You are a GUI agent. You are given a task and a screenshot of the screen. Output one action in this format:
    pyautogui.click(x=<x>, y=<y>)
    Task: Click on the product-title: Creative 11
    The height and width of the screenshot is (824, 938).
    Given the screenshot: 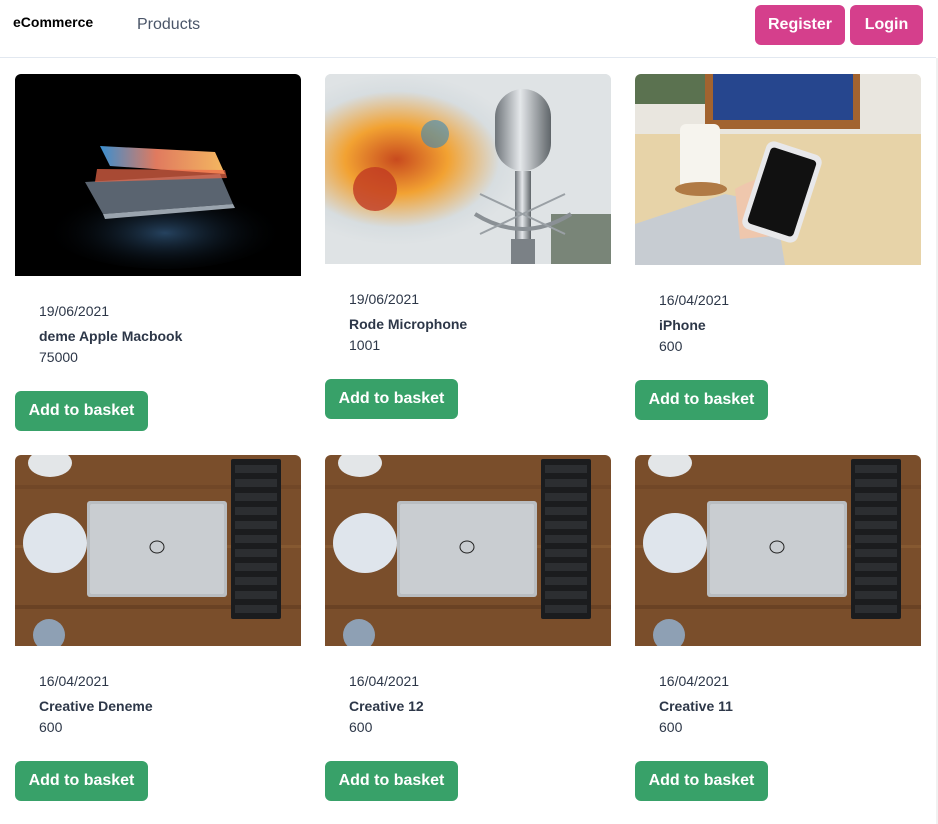 What is the action you would take?
    pyautogui.click(x=696, y=706)
    